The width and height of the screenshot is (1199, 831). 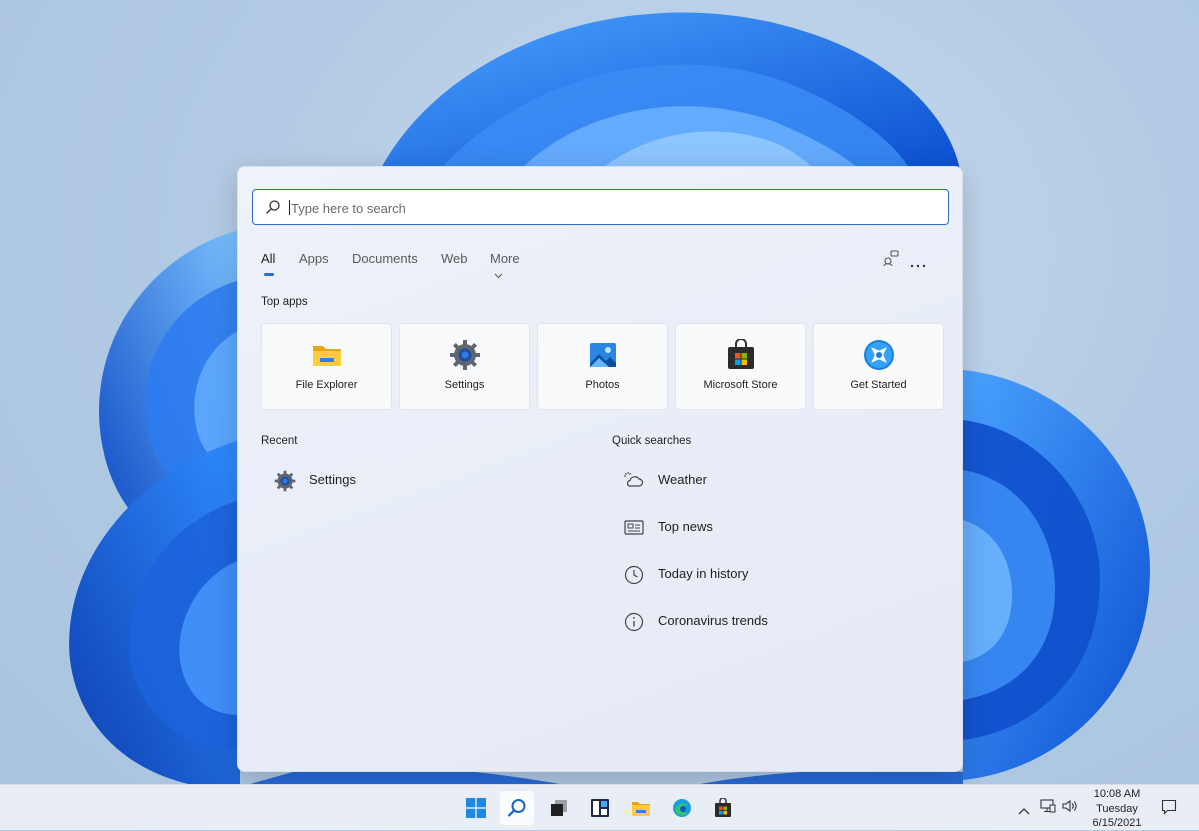 What do you see at coordinates (713, 620) in the screenshot?
I see `quick-search-label: Coronavirus trends` at bounding box center [713, 620].